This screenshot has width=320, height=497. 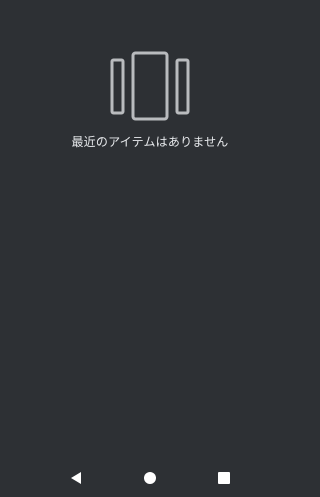 I want to click on overview-button, so click(x=224, y=478).